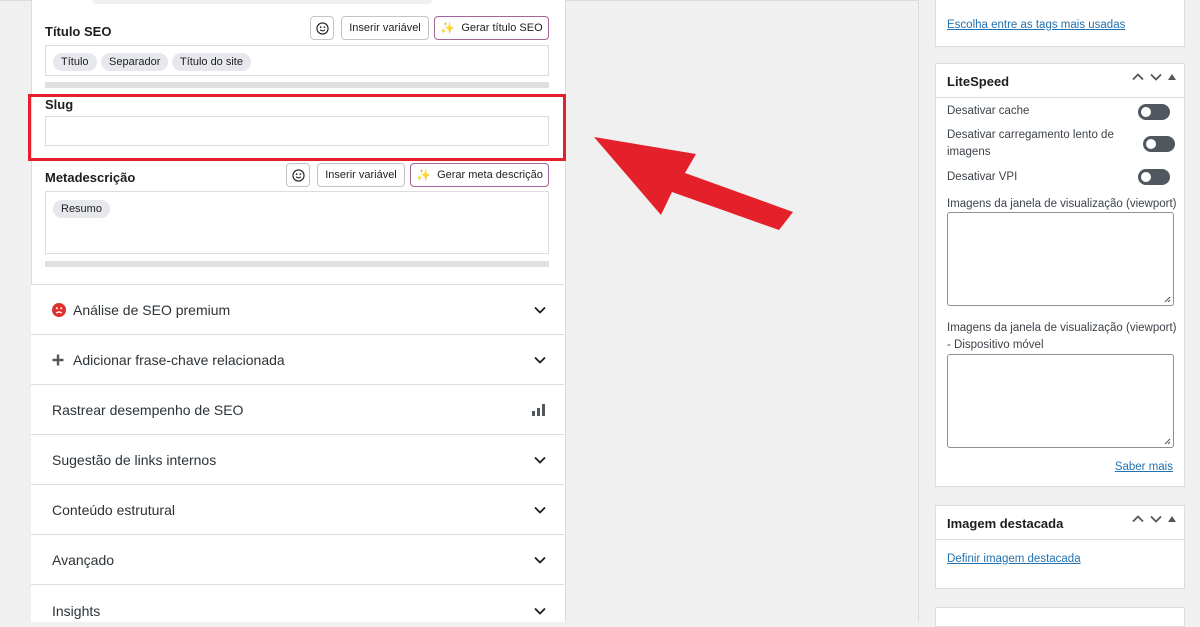  What do you see at coordinates (490, 175) in the screenshot?
I see `generate-meta-description-label: Gerar meta descrição` at bounding box center [490, 175].